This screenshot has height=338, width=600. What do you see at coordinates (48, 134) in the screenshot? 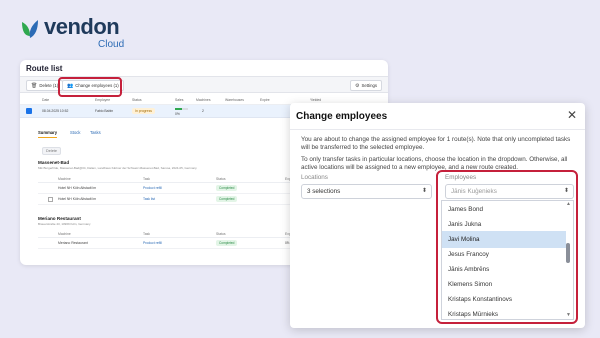
I see `tab-summary: Summary` at bounding box center [48, 134].